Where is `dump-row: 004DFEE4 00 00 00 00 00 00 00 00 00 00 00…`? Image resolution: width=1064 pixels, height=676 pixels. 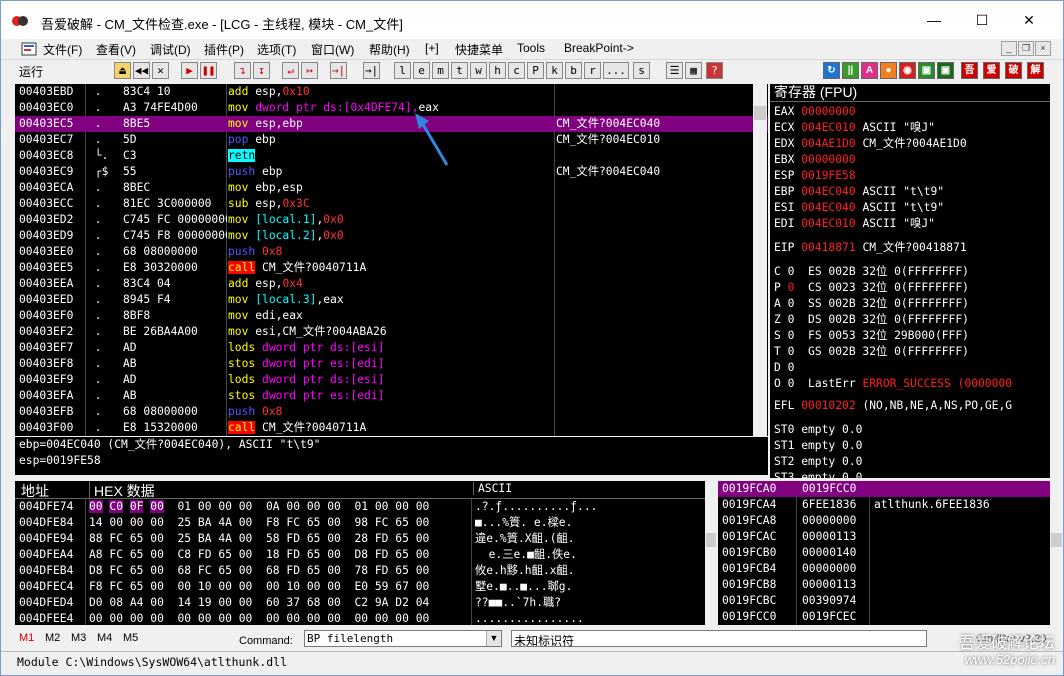
dump-row: 004DFEE4 00 00 00 00 00 00 00 00 00 00 00… is located at coordinates (360, 618).